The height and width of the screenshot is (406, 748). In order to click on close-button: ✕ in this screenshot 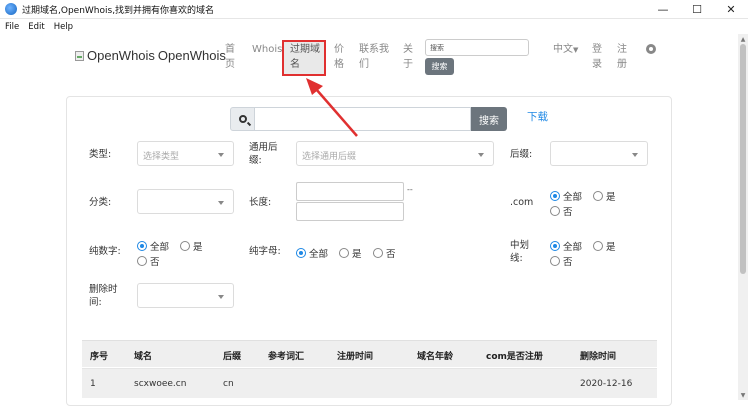, I will do `click(731, 9)`.